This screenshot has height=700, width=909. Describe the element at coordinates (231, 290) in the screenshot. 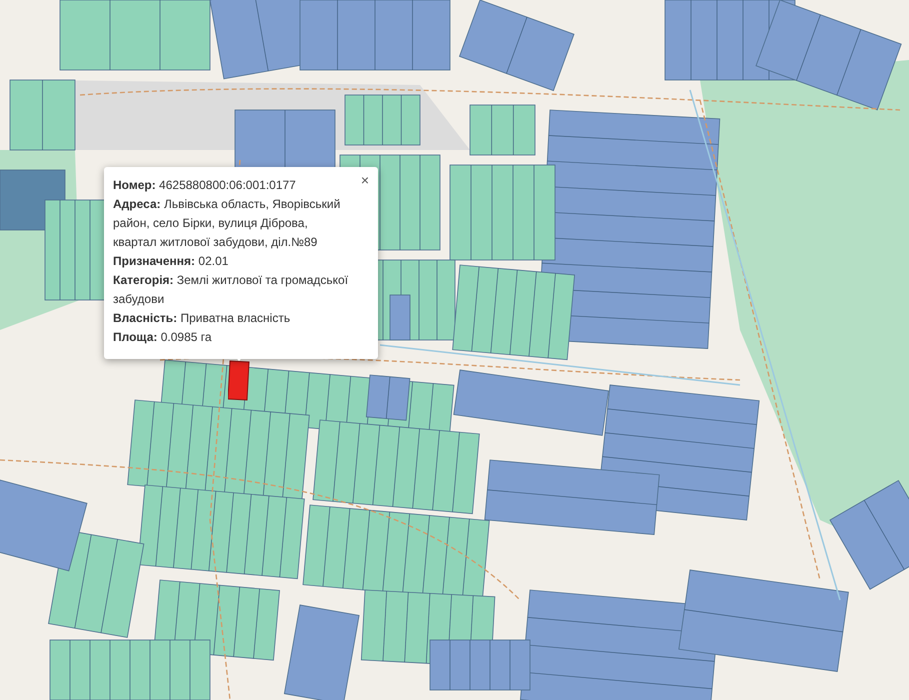

I see `parcel-info-text: Категорія: Землі житлової та громадської забудови` at that location.